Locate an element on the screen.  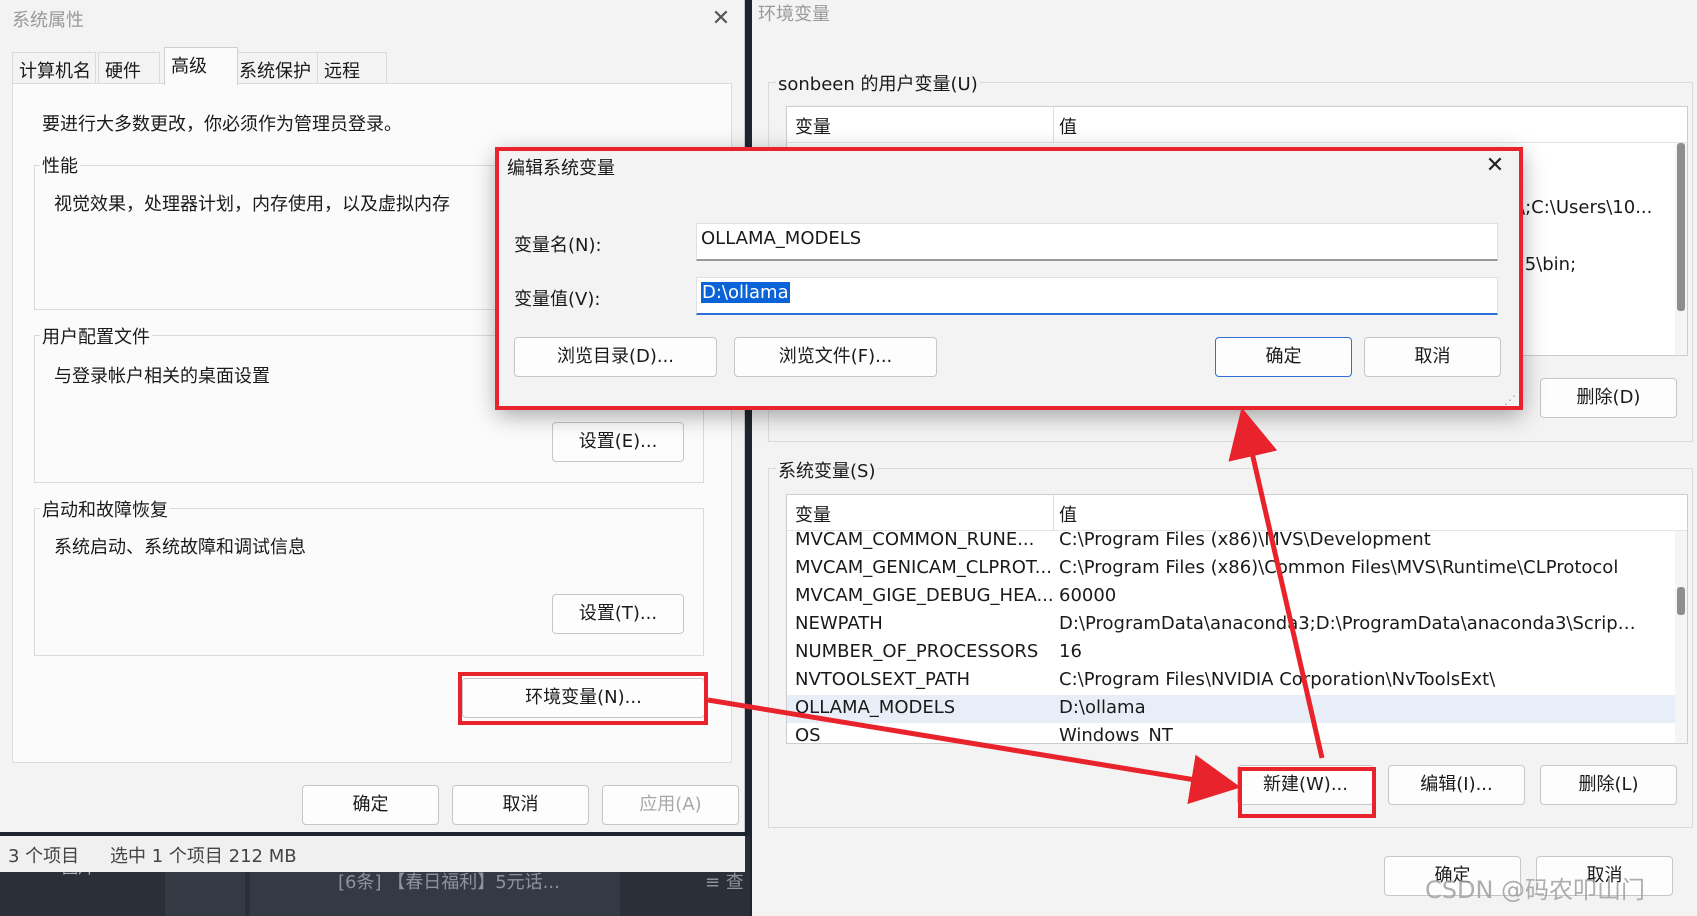
watermark: CSDN @码农叩山门 is located at coordinates (1535, 890).